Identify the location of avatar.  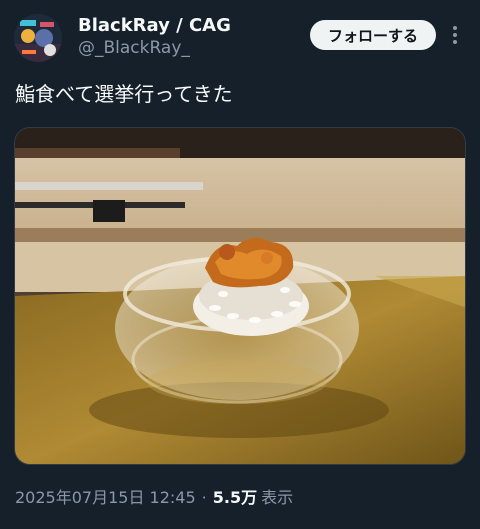
(38, 38).